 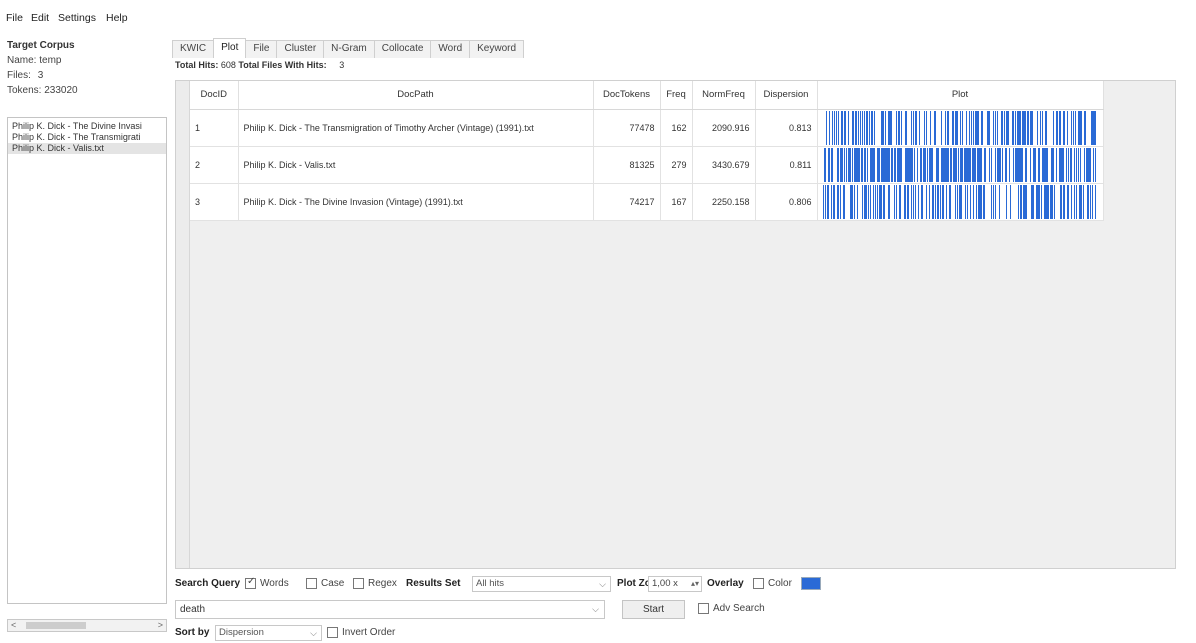 What do you see at coordinates (214, 95) in the screenshot?
I see `column-header-docid: DocID` at bounding box center [214, 95].